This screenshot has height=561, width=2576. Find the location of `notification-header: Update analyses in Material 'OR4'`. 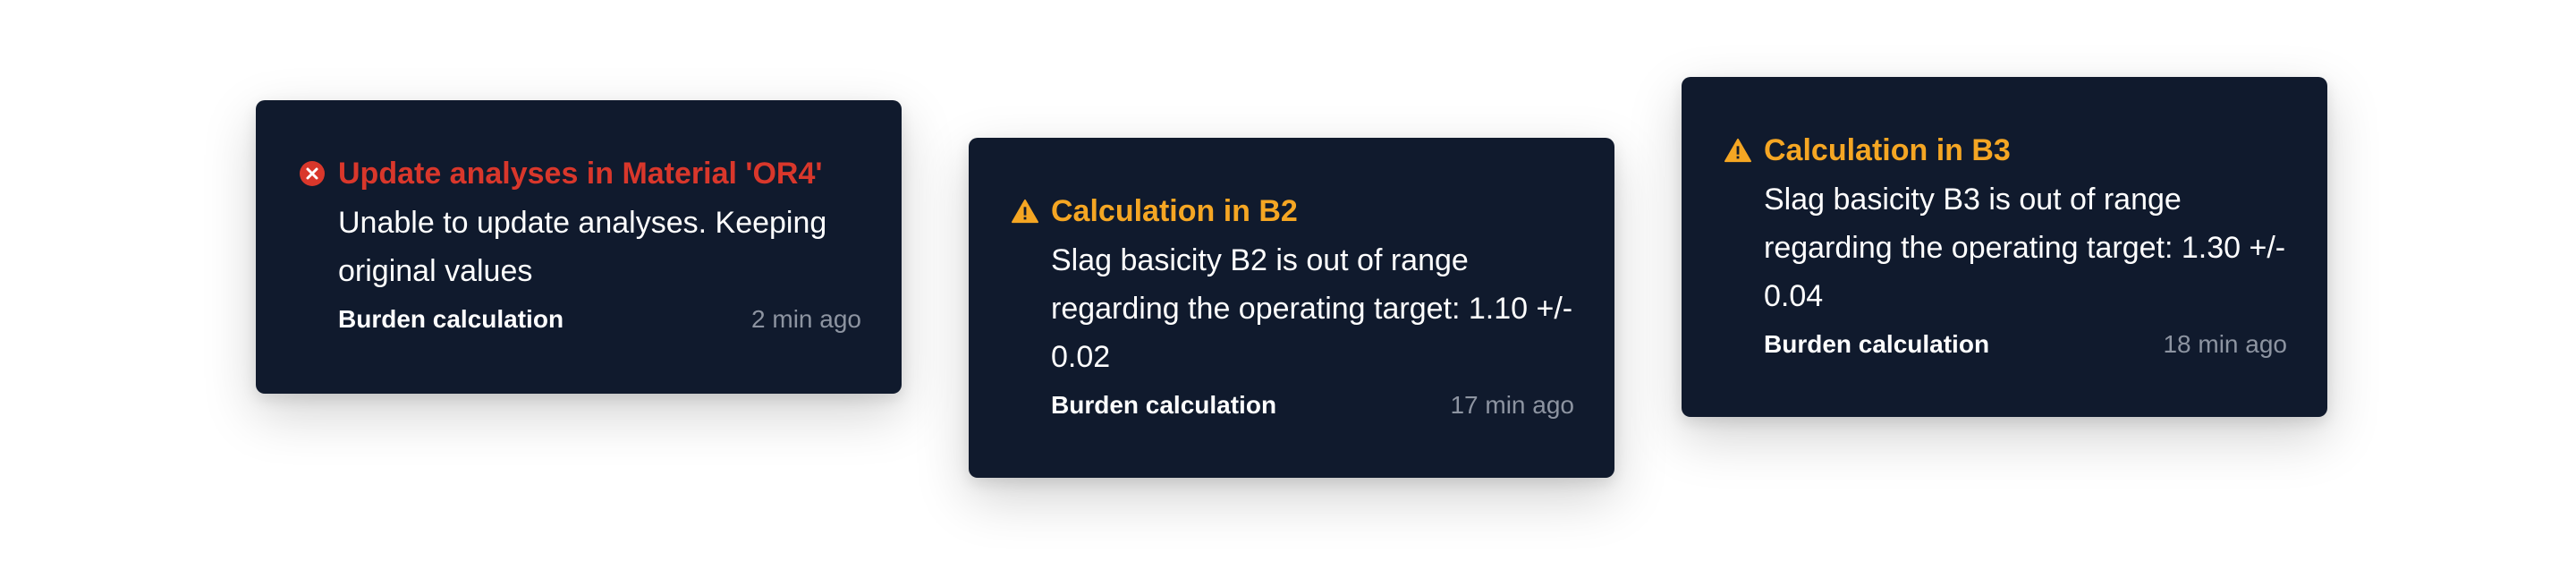

notification-header: Update analyses in Material 'OR4' is located at coordinates (560, 173).